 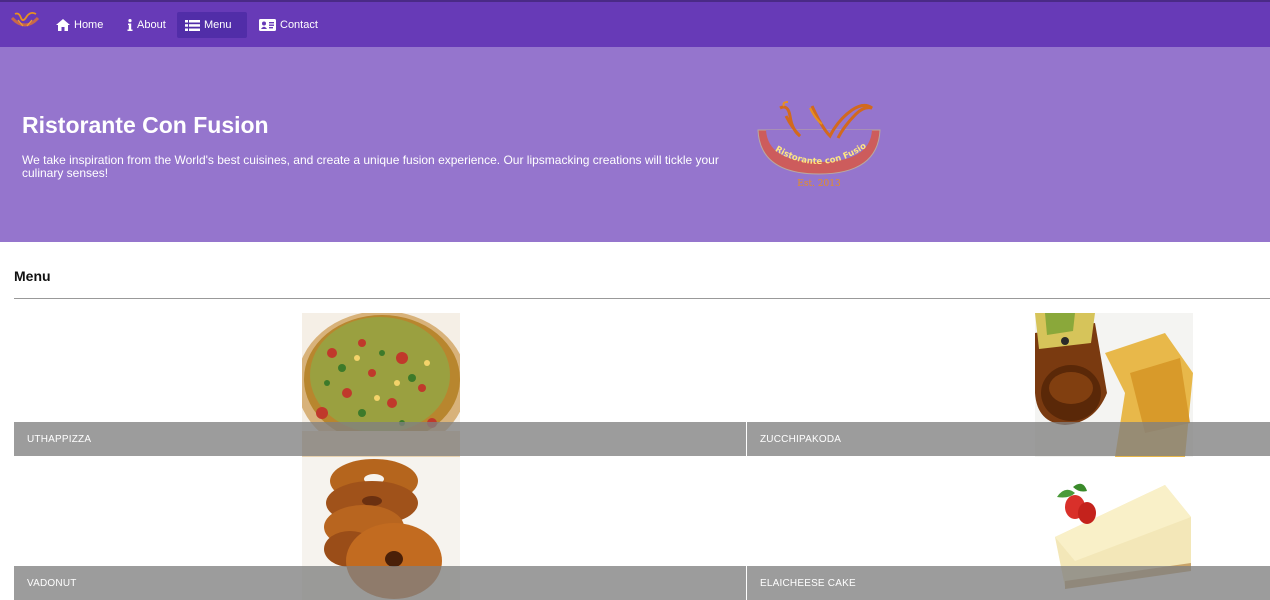 I want to click on restaurant-logo: Ristorante con Fusion Est. 2013, so click(x=816, y=144).